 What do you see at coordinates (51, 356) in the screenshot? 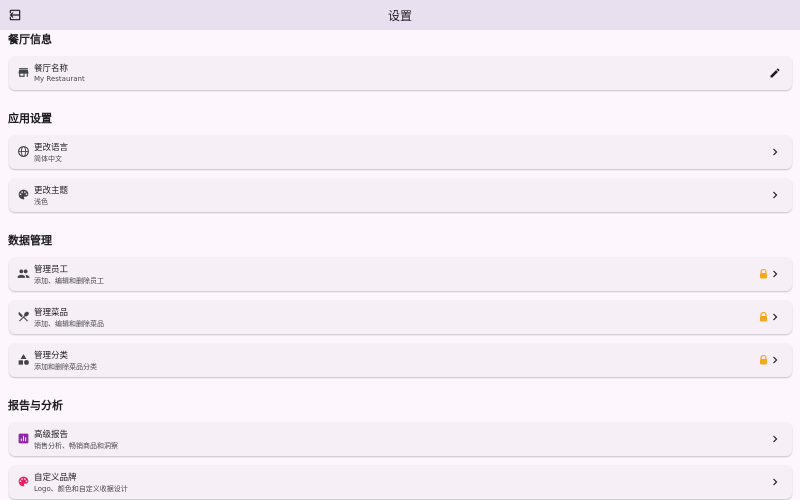
I see `item-title: 管理分类` at bounding box center [51, 356].